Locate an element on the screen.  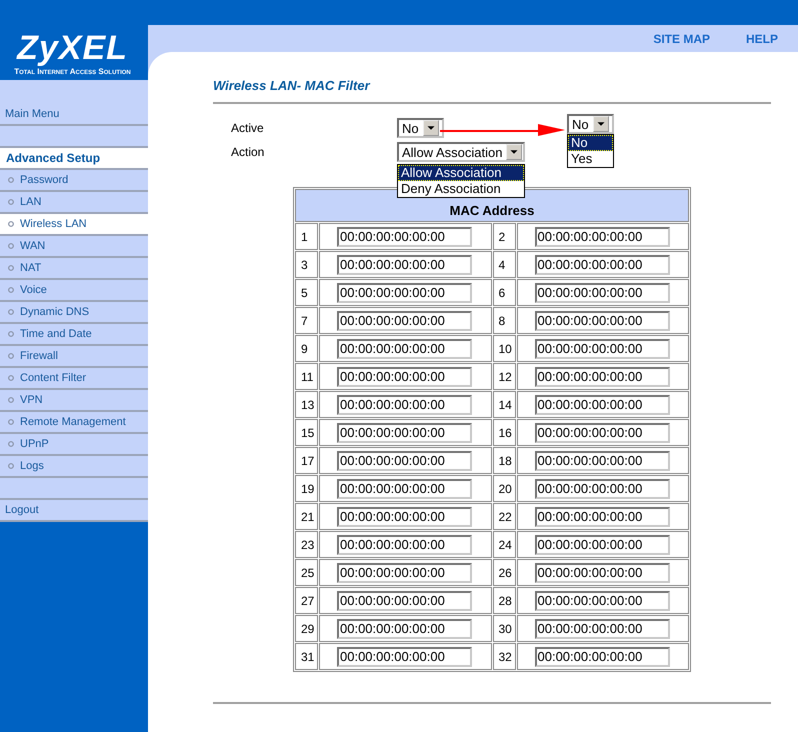
row-number: 18 is located at coordinates (504, 460).